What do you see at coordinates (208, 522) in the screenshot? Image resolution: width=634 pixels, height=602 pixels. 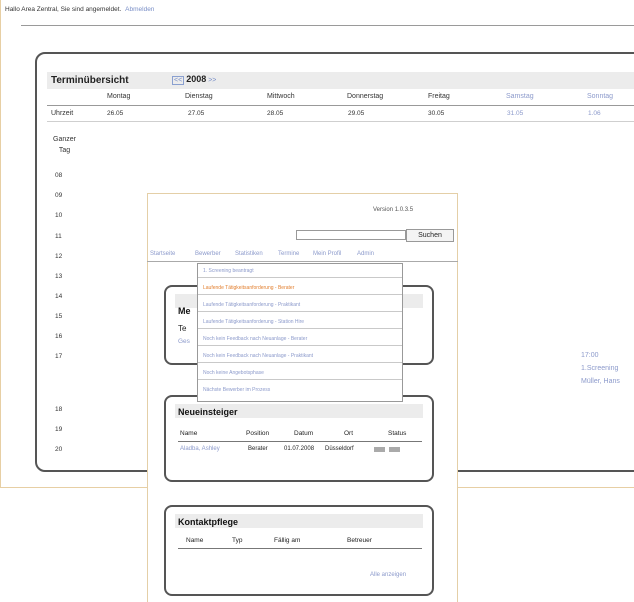 I see `panel-title: Kontaktpflege` at bounding box center [208, 522].